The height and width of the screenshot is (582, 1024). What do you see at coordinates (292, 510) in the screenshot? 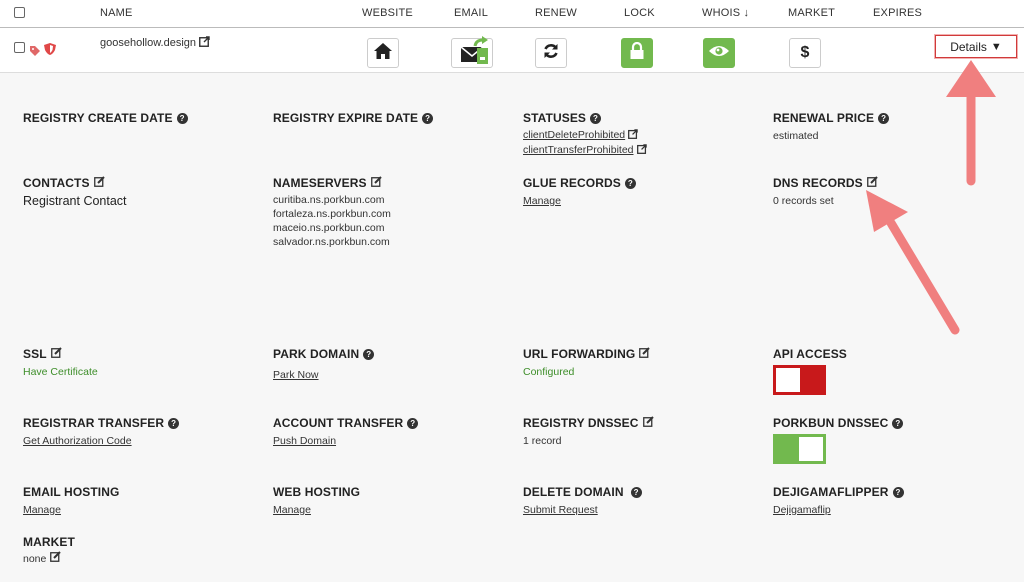
I see `web-hosting-manage-link: Manage` at bounding box center [292, 510].